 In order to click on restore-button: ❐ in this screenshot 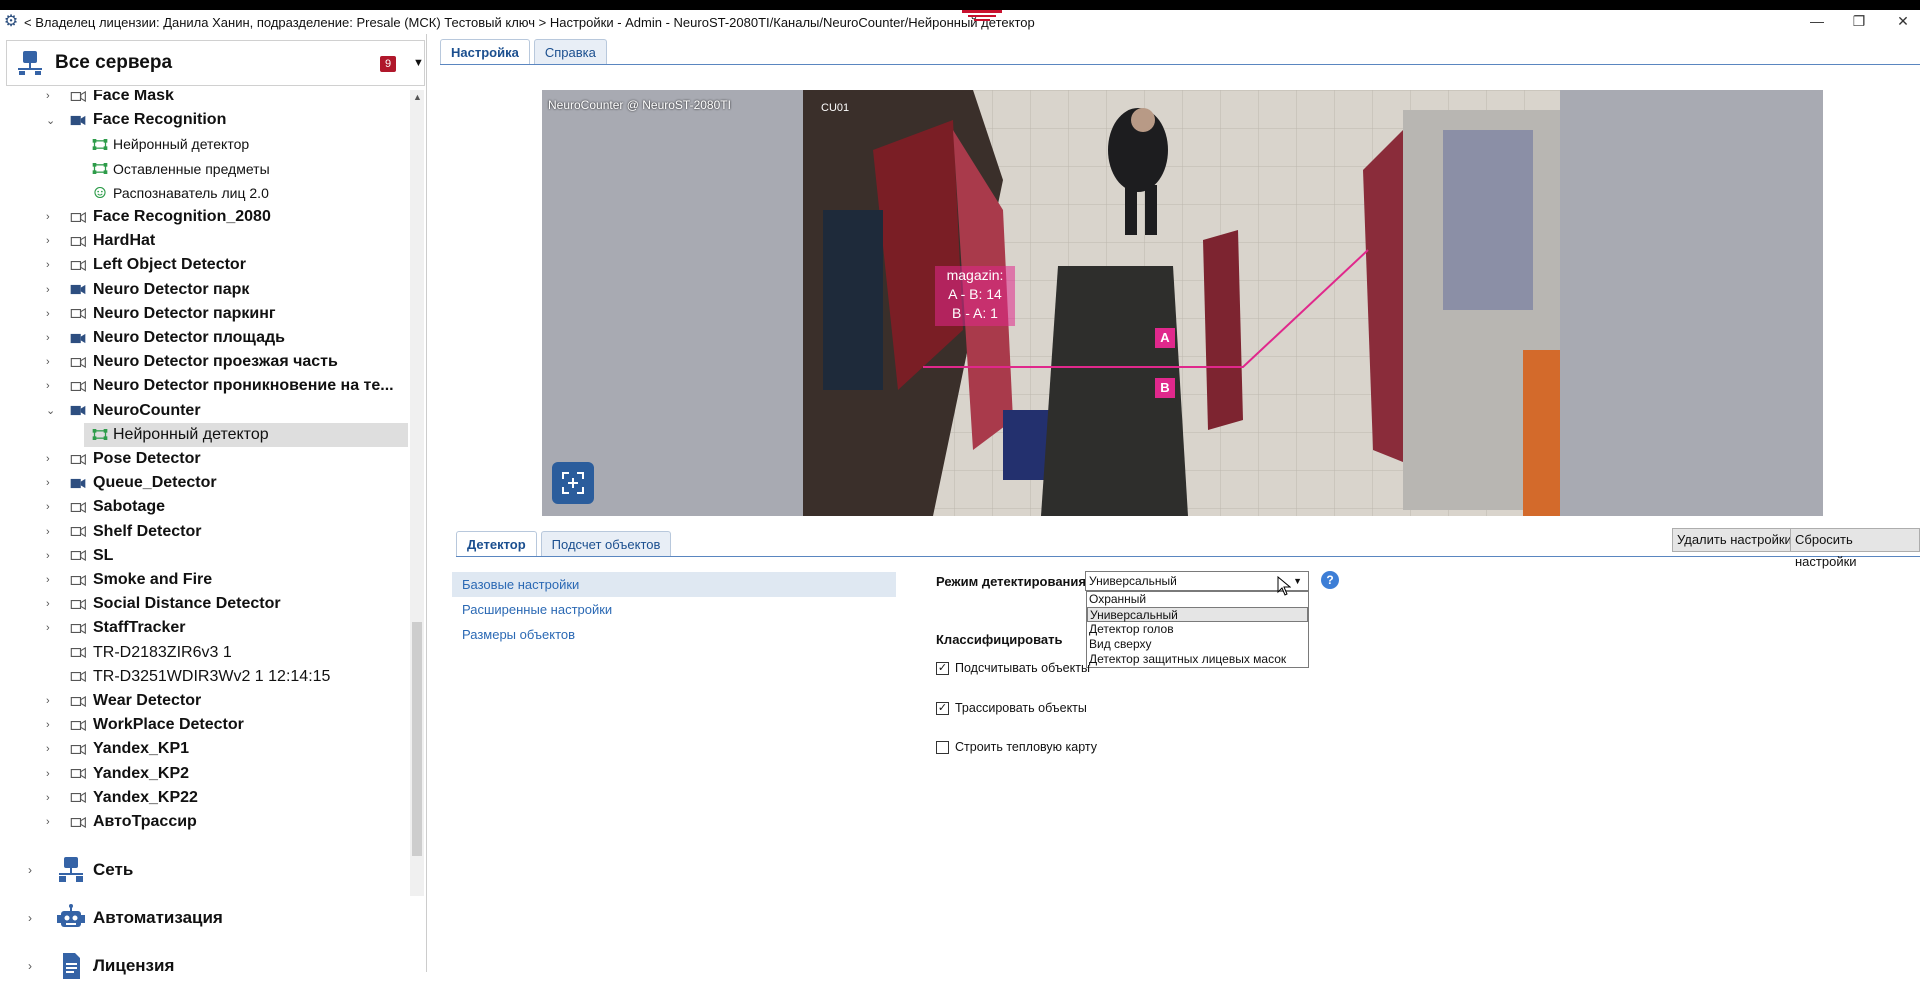, I will do `click(1859, 21)`.